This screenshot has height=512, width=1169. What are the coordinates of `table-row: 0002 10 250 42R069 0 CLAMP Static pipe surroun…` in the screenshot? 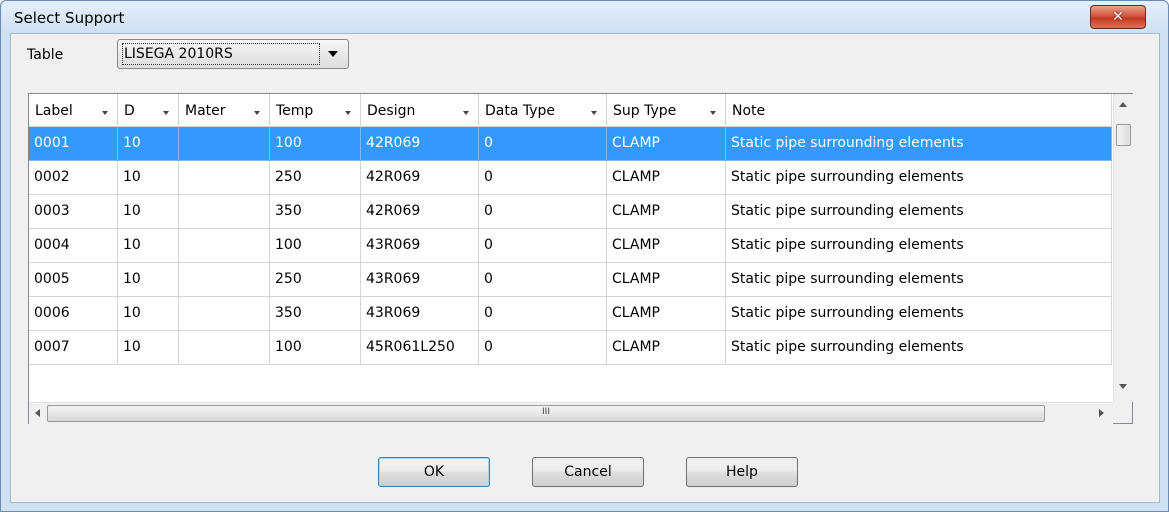 It's located at (570, 178).